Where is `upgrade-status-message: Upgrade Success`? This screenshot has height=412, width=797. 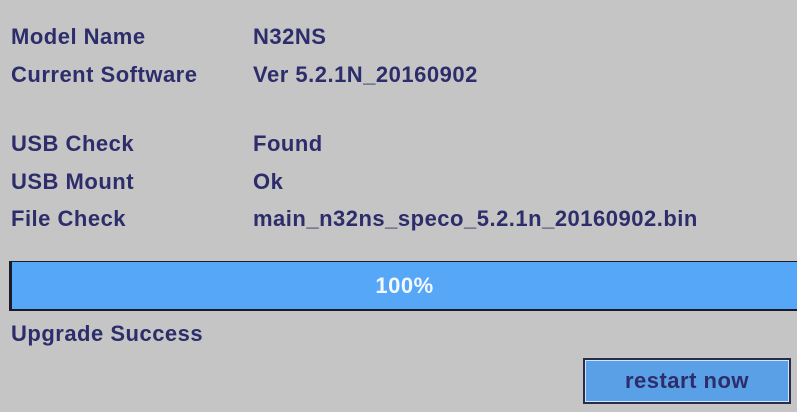
upgrade-status-message: Upgrade Success is located at coordinates (107, 333).